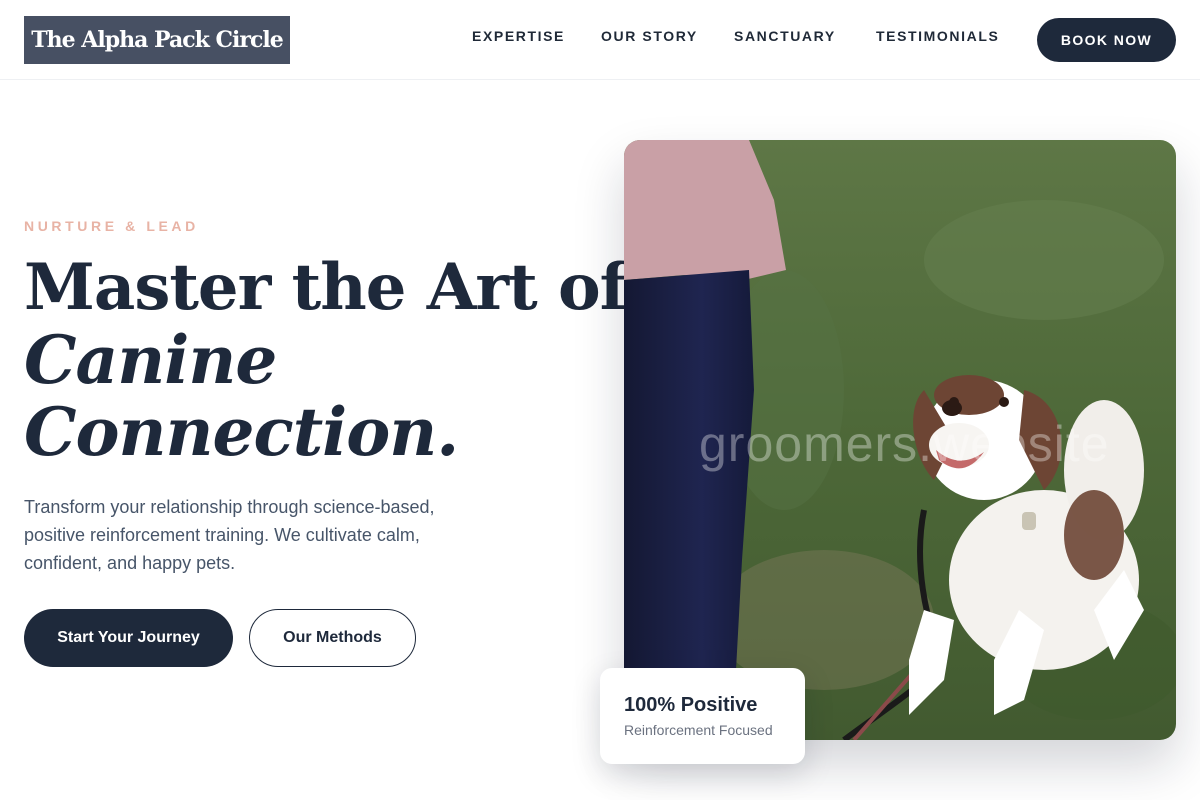 This screenshot has width=1200, height=800. I want to click on badge-subtitle: Reinforcement Focused, so click(698, 730).